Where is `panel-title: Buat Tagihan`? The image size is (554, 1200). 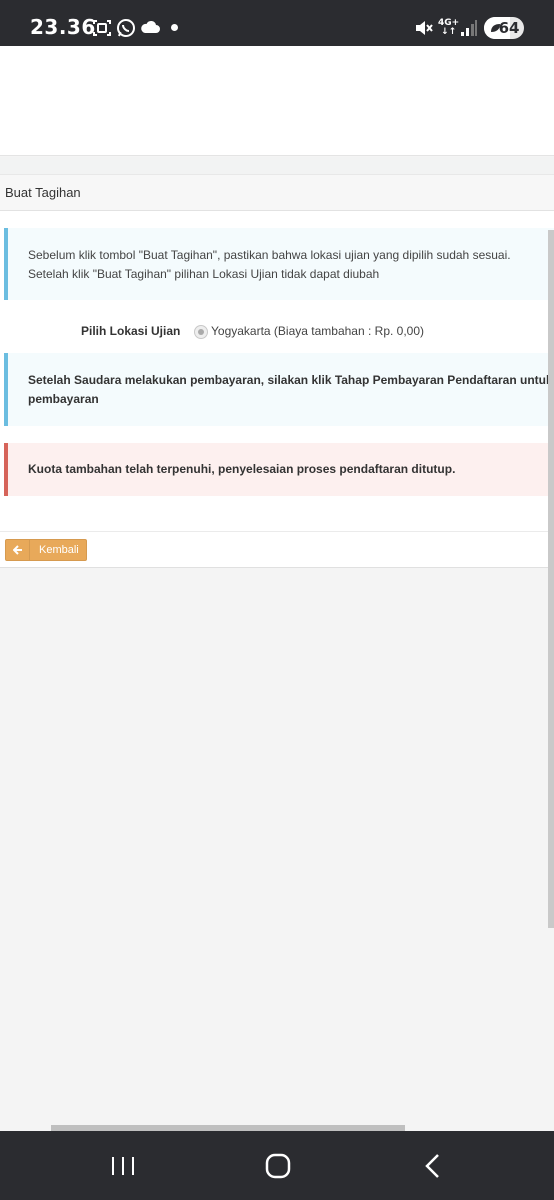
panel-title: Buat Tagihan is located at coordinates (43, 192).